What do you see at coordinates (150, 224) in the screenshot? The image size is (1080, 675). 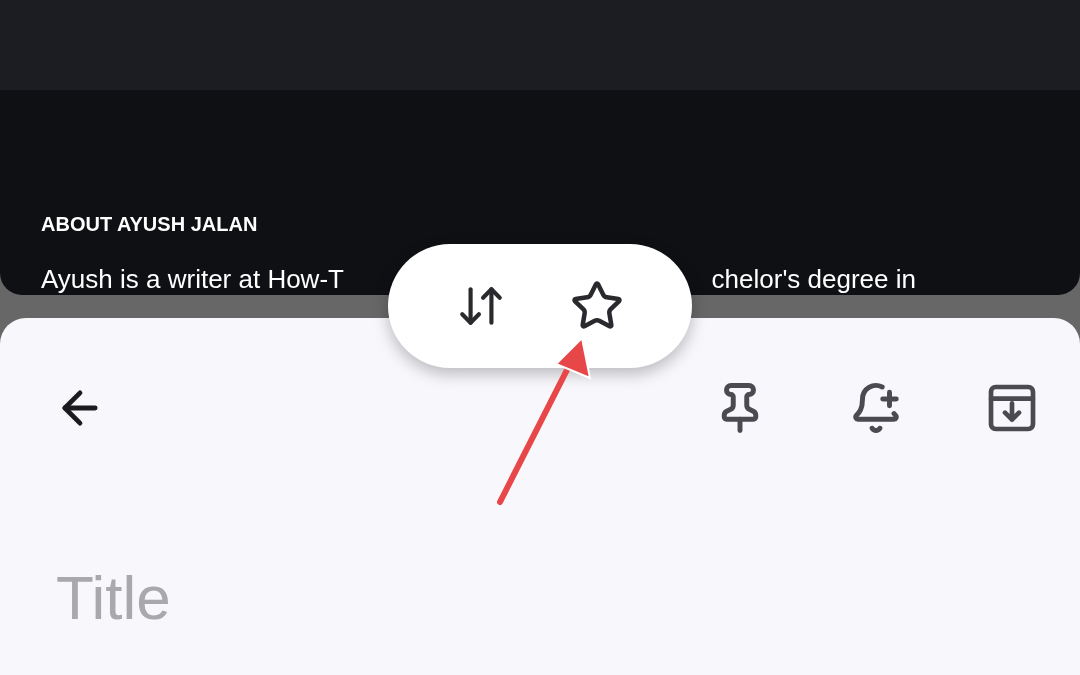 I see `about-heading: ABOUT AYUSH JALAN` at bounding box center [150, 224].